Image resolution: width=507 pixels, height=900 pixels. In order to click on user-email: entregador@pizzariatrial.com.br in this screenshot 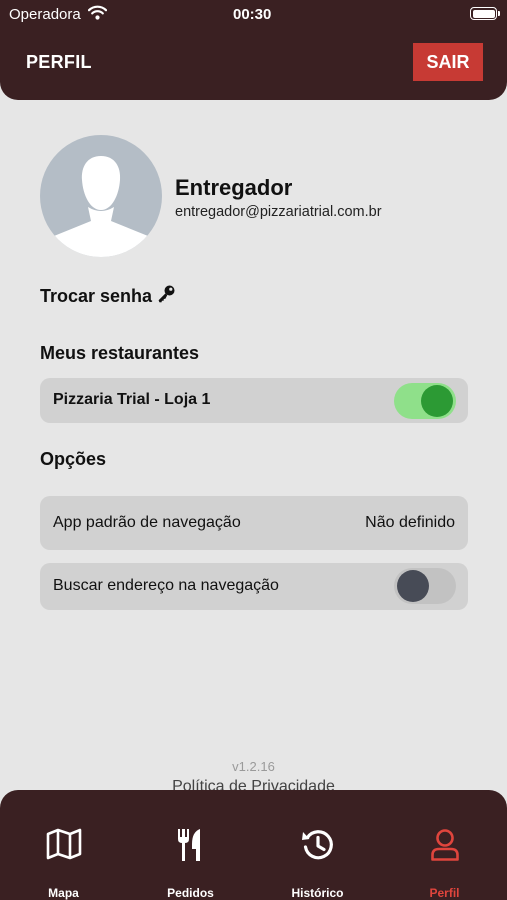, I will do `click(278, 212)`.